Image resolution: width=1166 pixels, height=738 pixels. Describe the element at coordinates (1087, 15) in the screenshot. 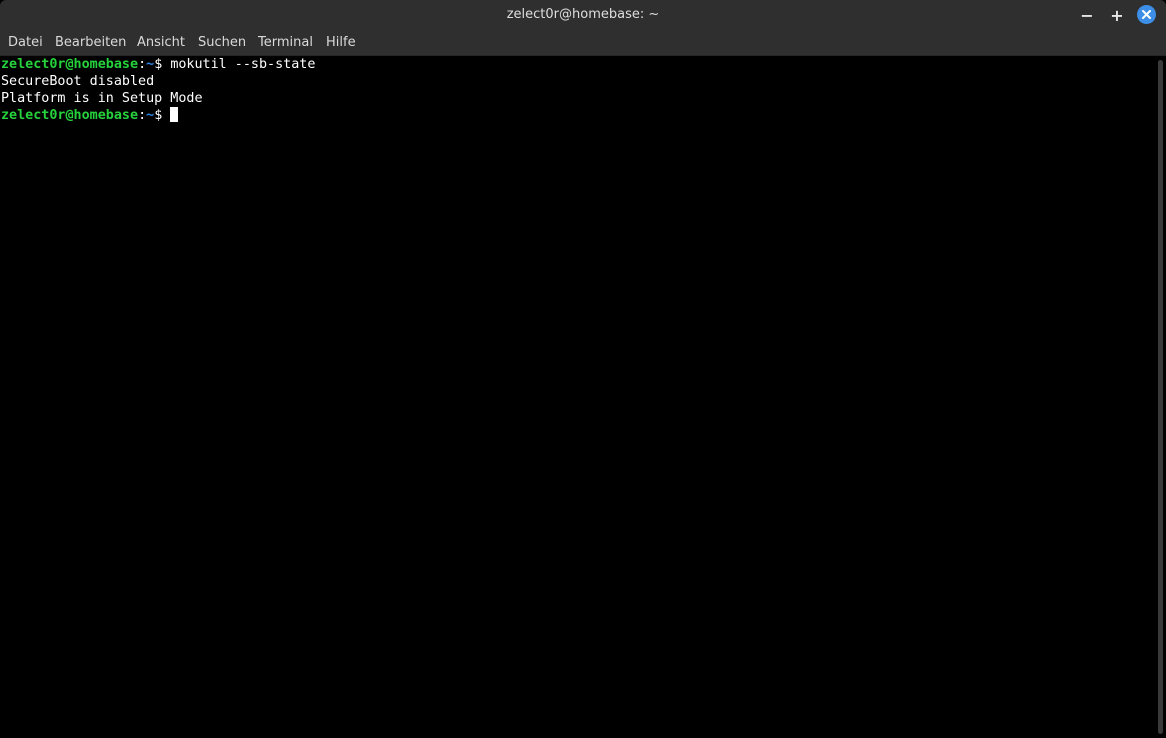

I see `minimize-button: −` at that location.